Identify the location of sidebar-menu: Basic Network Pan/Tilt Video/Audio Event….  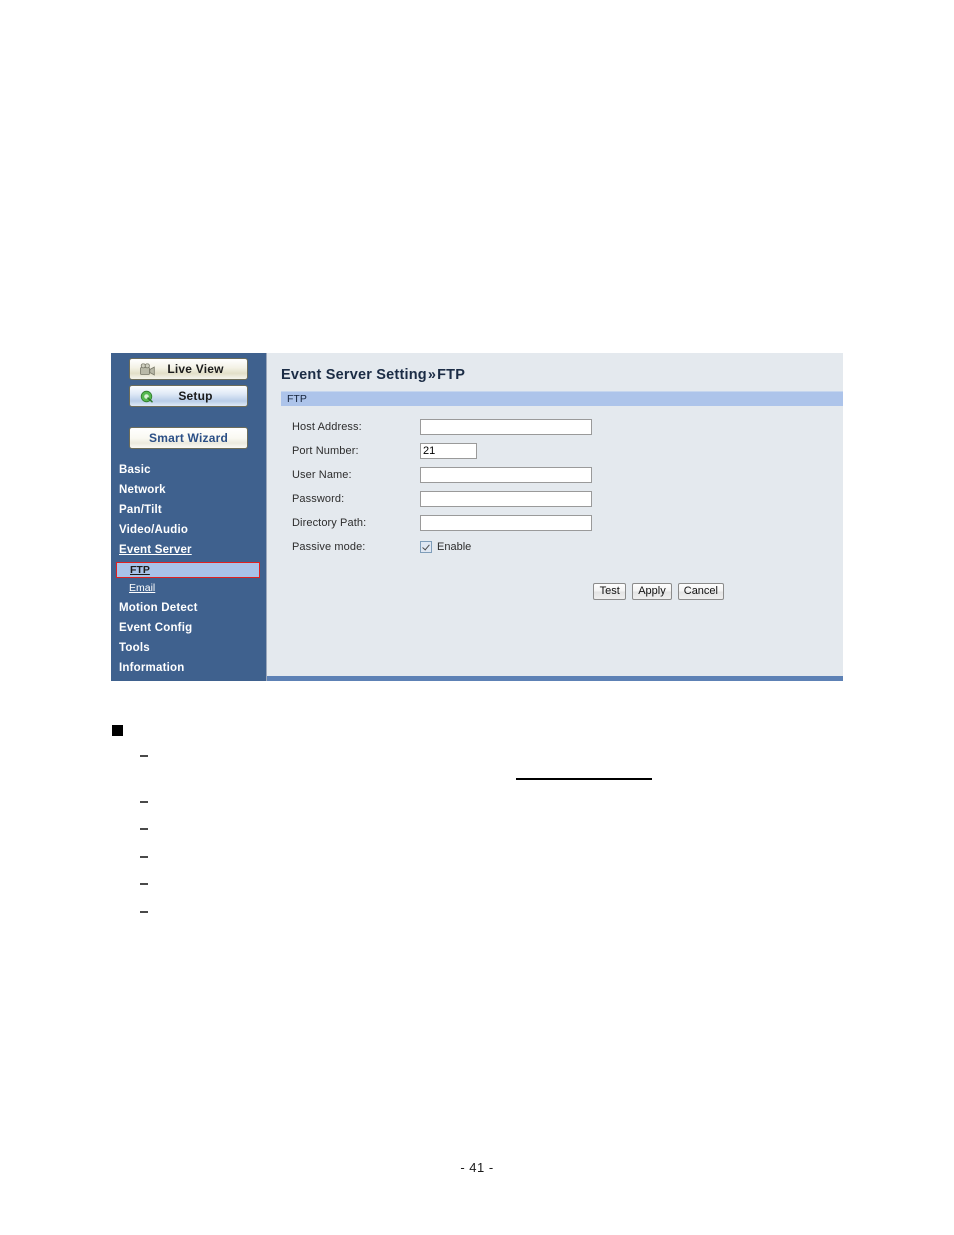
(188, 570).